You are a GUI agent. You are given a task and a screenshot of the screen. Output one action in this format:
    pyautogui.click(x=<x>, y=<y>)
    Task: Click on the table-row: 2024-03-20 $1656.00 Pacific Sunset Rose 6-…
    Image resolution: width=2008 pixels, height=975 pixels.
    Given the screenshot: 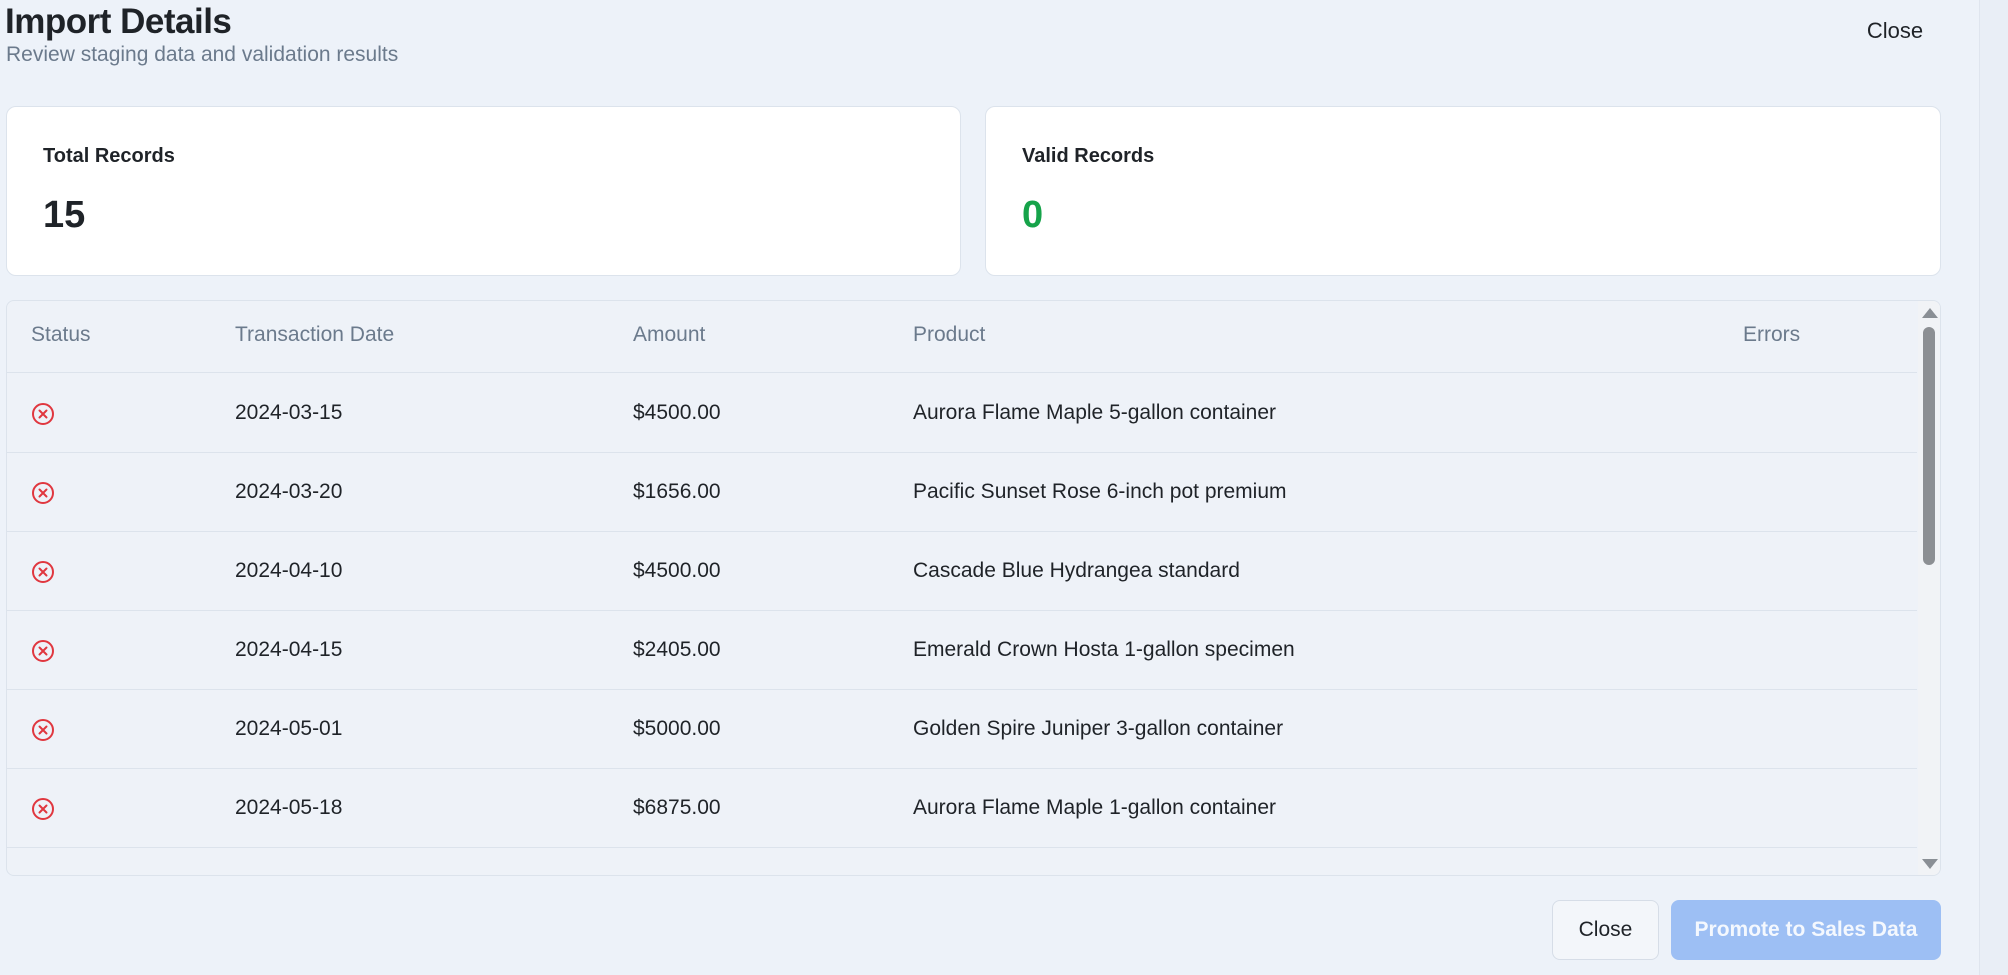 What is the action you would take?
    pyautogui.click(x=962, y=492)
    